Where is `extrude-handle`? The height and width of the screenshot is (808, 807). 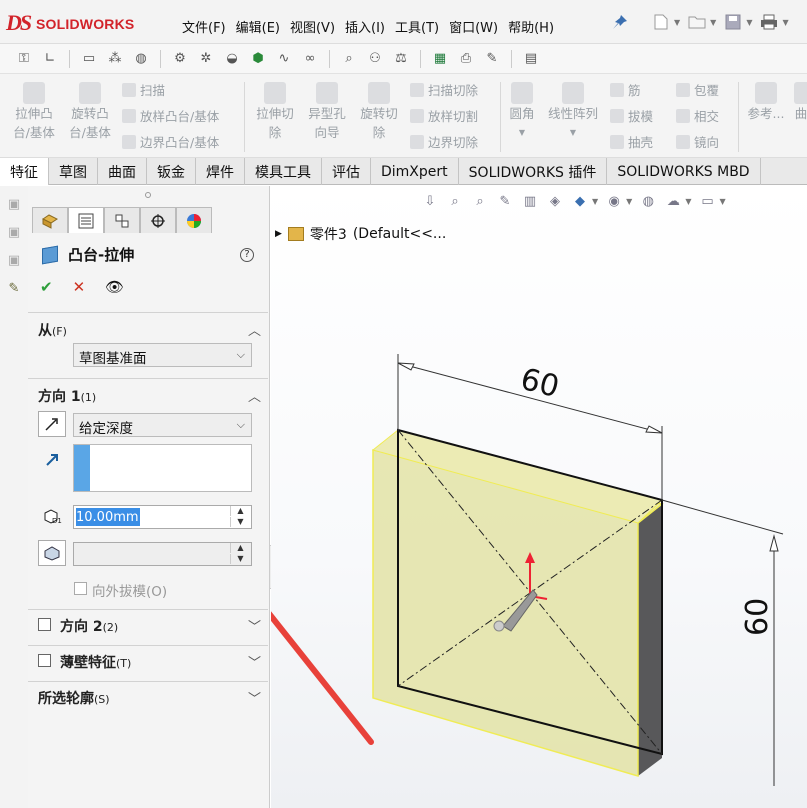
extrude-handle is located at coordinates (499, 626).